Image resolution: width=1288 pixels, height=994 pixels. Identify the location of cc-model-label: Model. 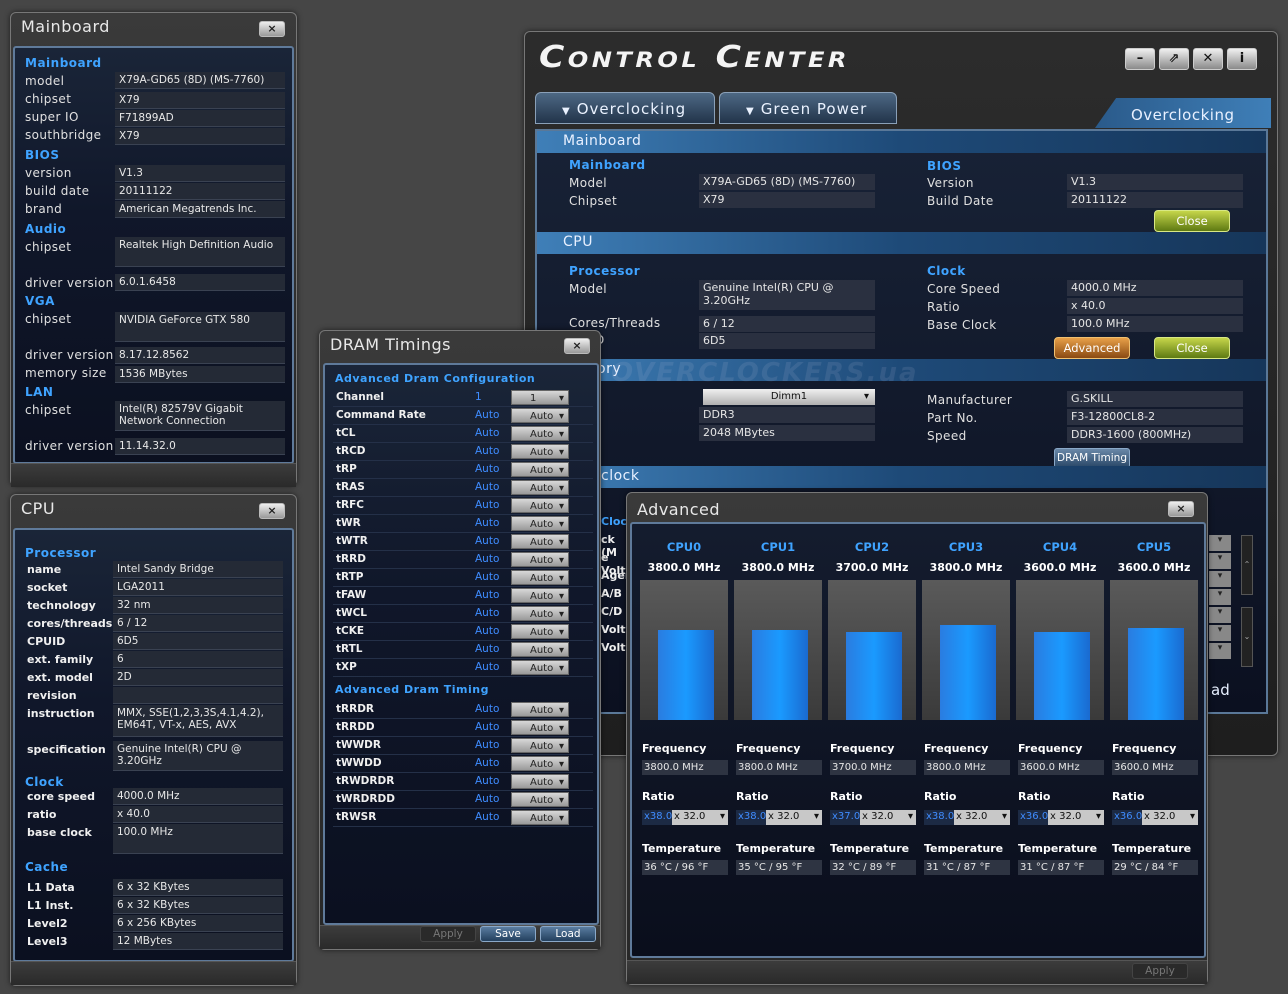
(588, 183).